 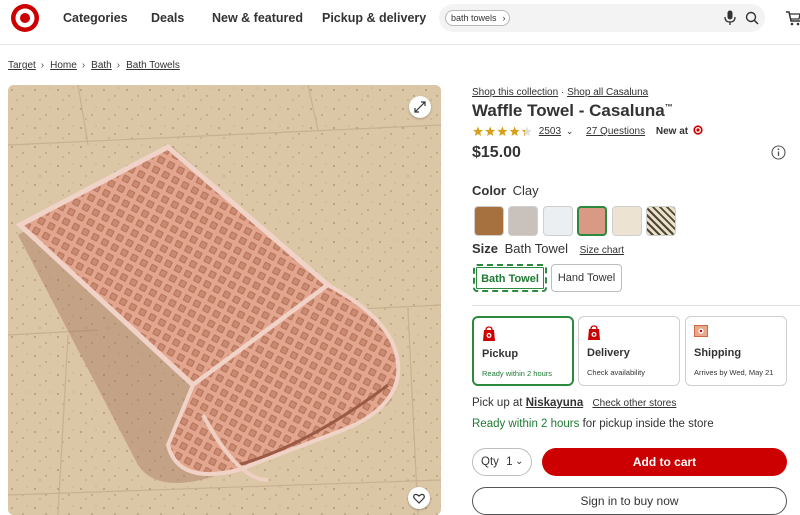 What do you see at coordinates (594, 332) in the screenshot?
I see `truck-icon` at bounding box center [594, 332].